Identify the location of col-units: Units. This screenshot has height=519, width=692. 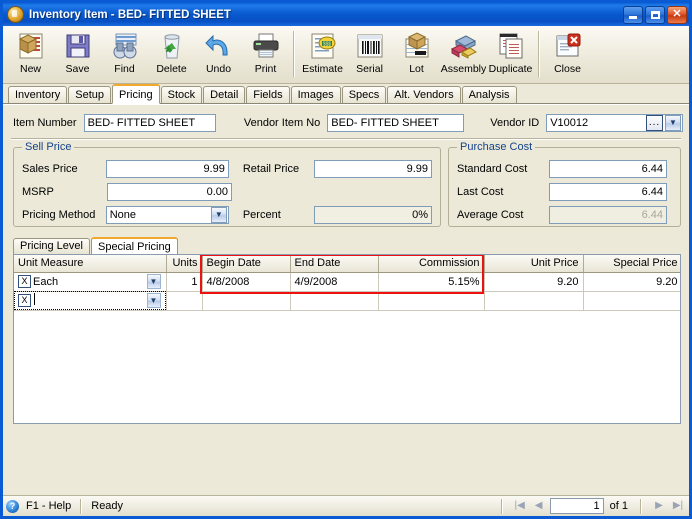
(184, 264).